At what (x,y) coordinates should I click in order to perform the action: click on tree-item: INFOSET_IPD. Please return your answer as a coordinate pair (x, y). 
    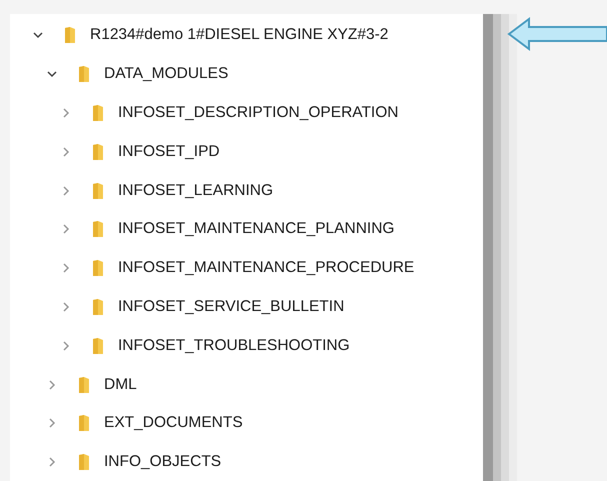
    Looking at the image, I should click on (246, 152).